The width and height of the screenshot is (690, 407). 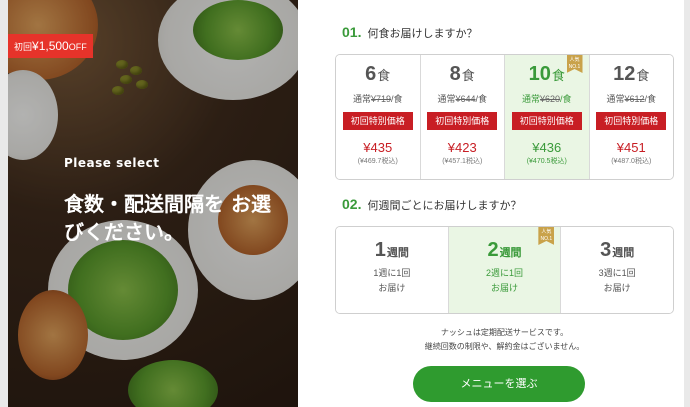 I want to click on tax-price: (¥457.1税込), so click(x=462, y=161).